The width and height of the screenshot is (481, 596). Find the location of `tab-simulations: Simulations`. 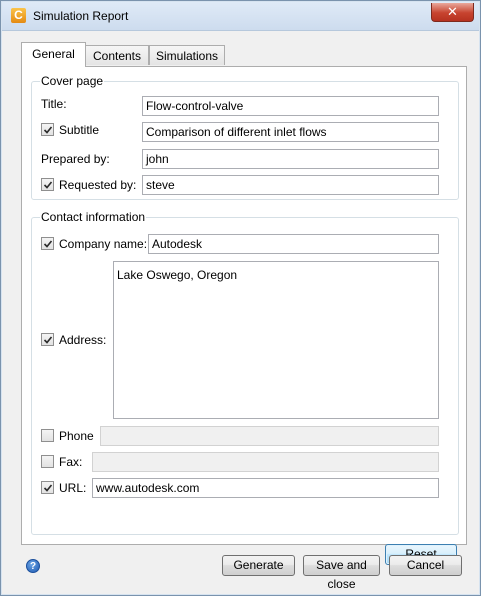

tab-simulations: Simulations is located at coordinates (187, 55).